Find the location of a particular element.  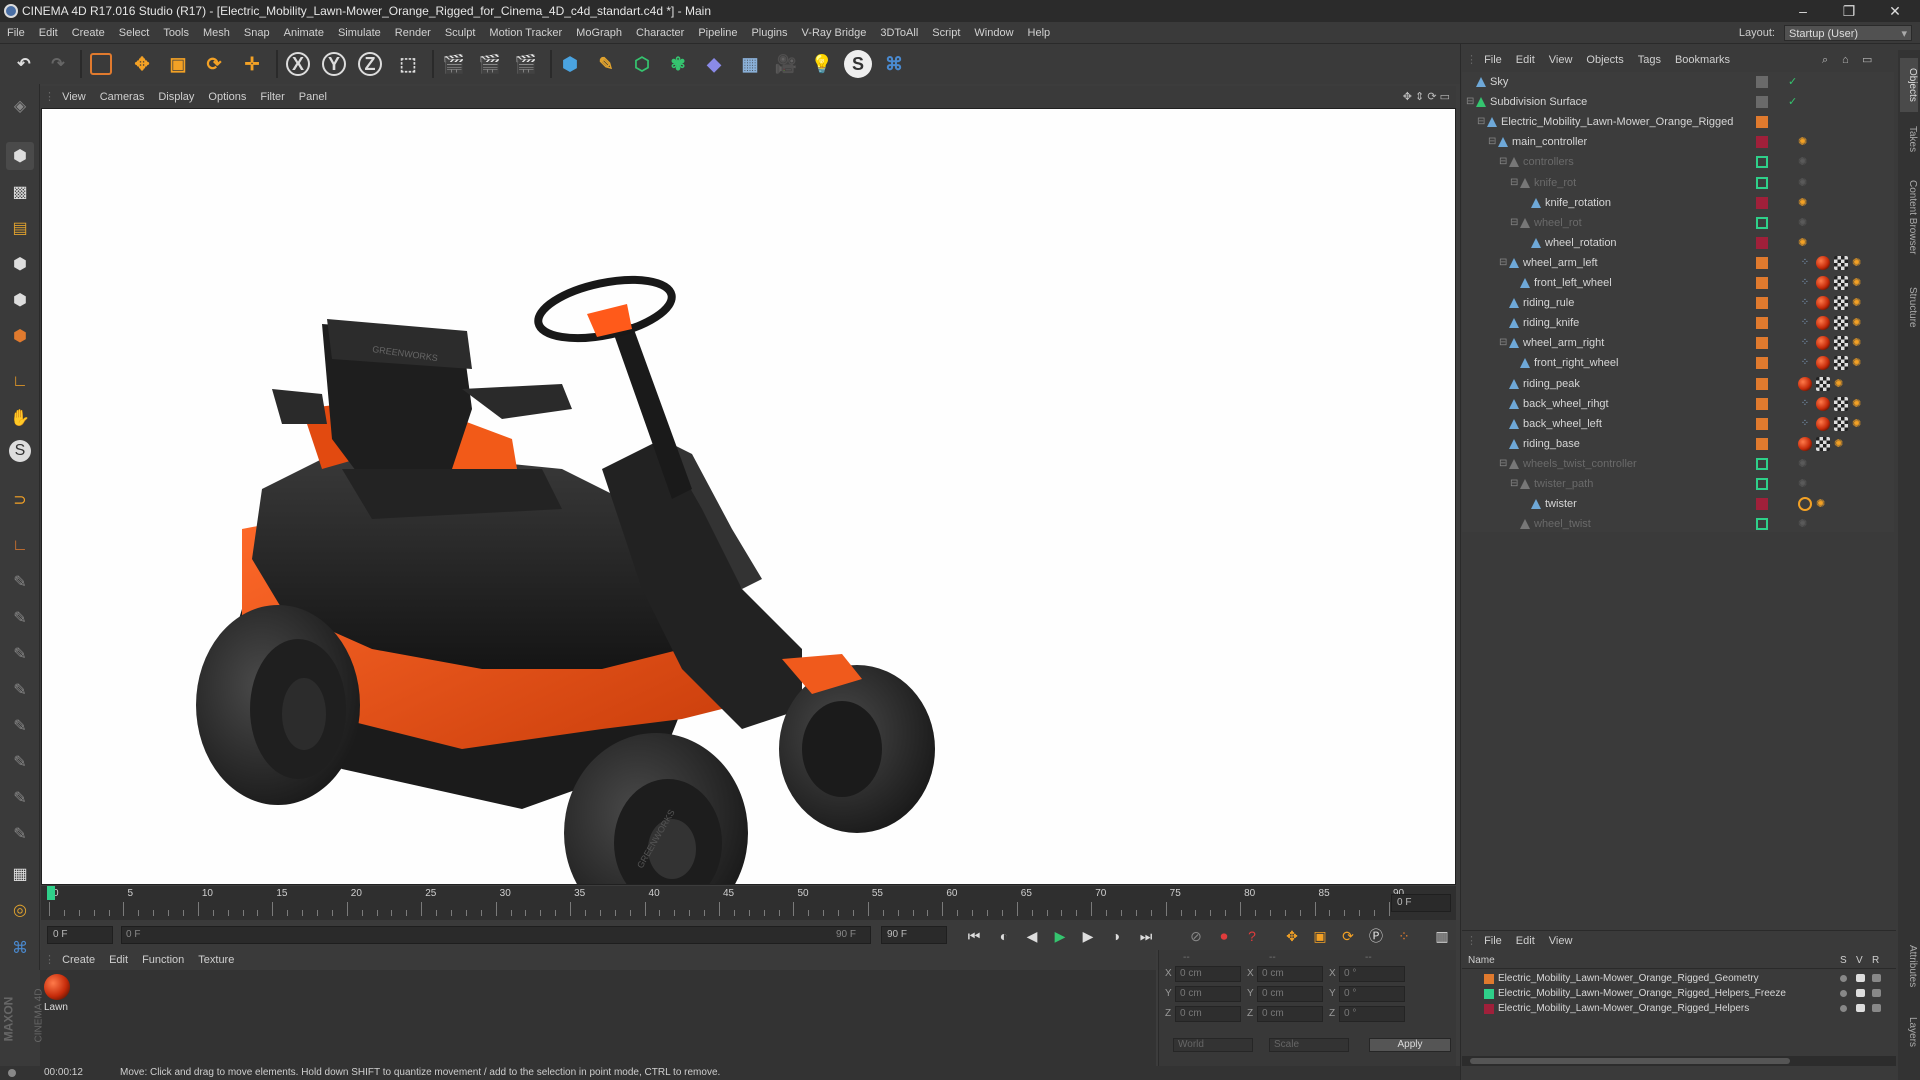

menu-item-mograph: MoGraph is located at coordinates (599, 33).